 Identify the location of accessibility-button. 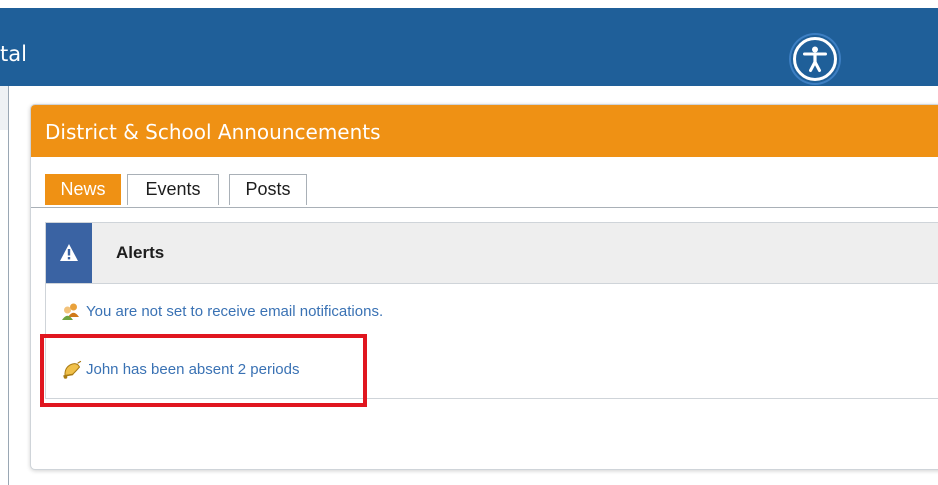
(815, 59).